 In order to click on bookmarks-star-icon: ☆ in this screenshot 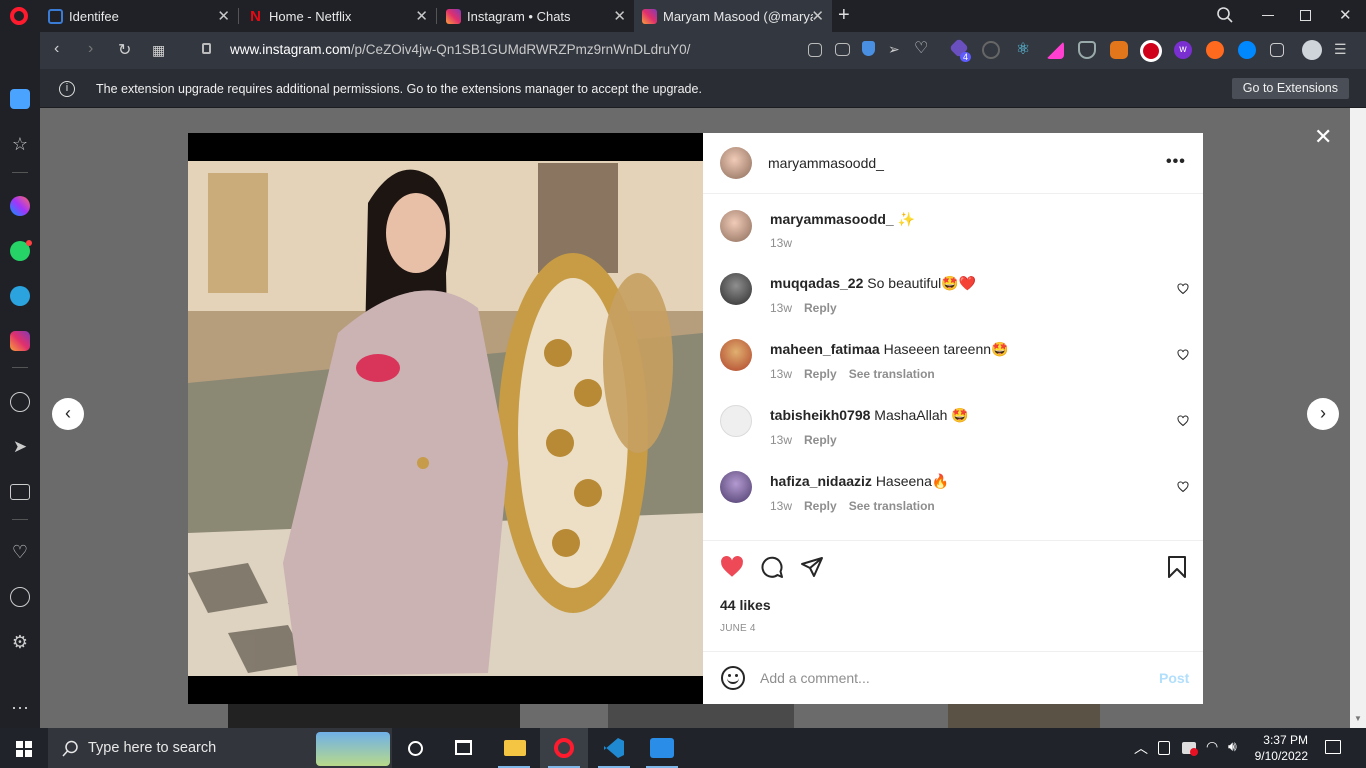, I will do `click(20, 144)`.